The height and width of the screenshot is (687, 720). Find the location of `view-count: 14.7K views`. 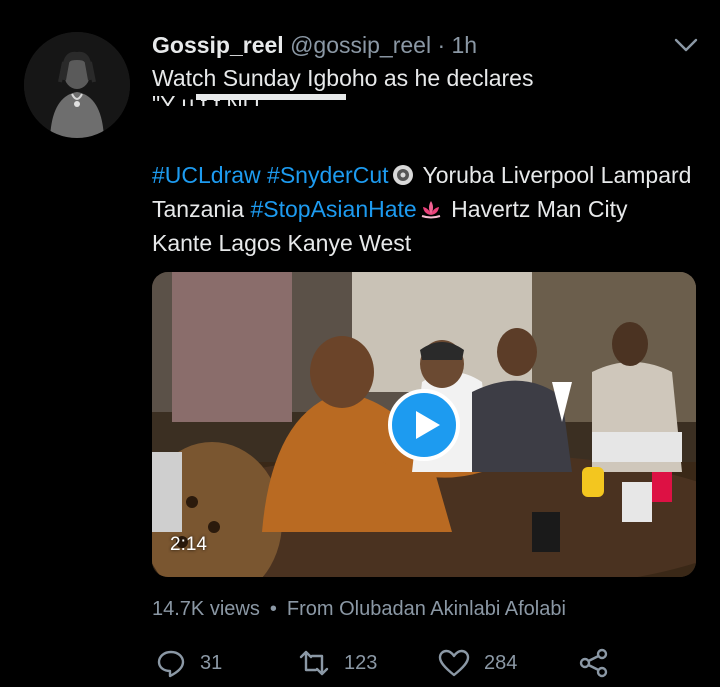

view-count: 14.7K views is located at coordinates (206, 609).